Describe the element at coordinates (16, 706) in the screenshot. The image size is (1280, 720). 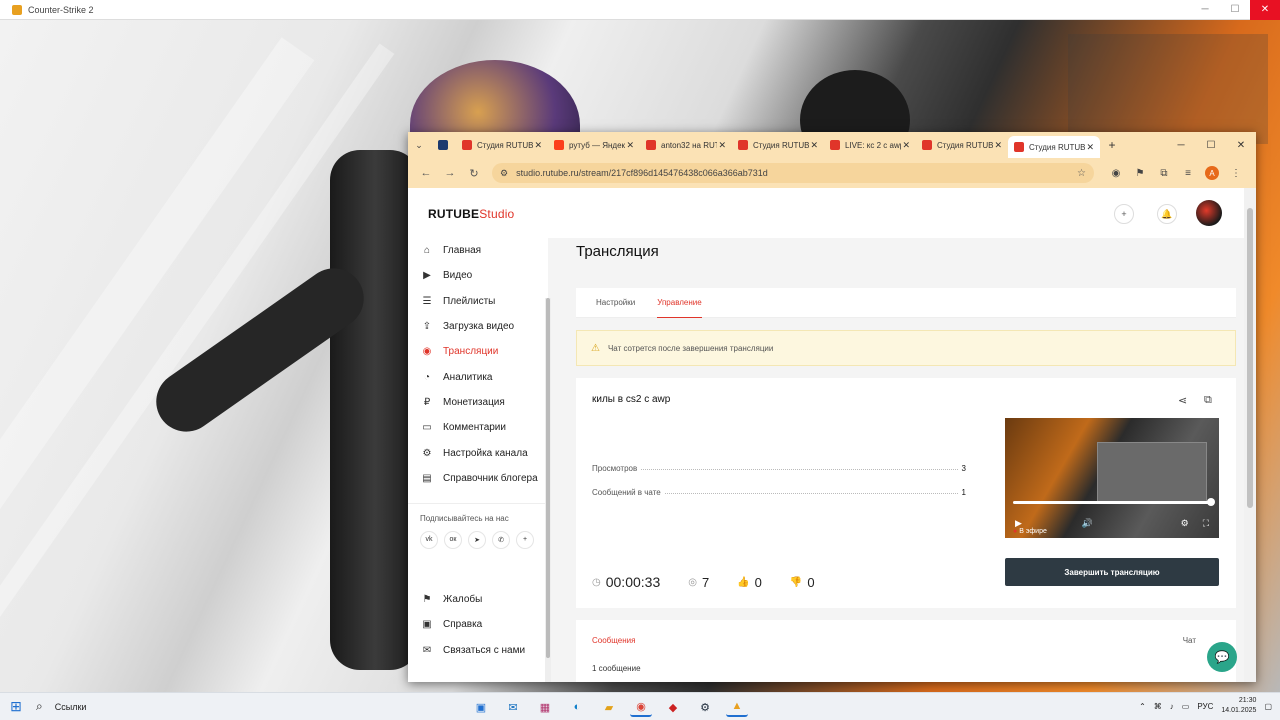
I see `windows-start-icon: ⊞` at that location.